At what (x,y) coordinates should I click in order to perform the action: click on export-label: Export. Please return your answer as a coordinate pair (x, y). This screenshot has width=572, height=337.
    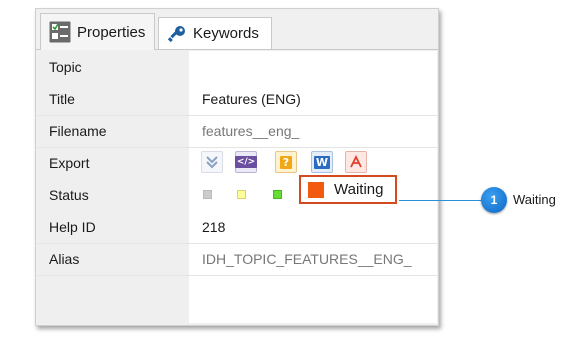
    Looking at the image, I should click on (69, 163).